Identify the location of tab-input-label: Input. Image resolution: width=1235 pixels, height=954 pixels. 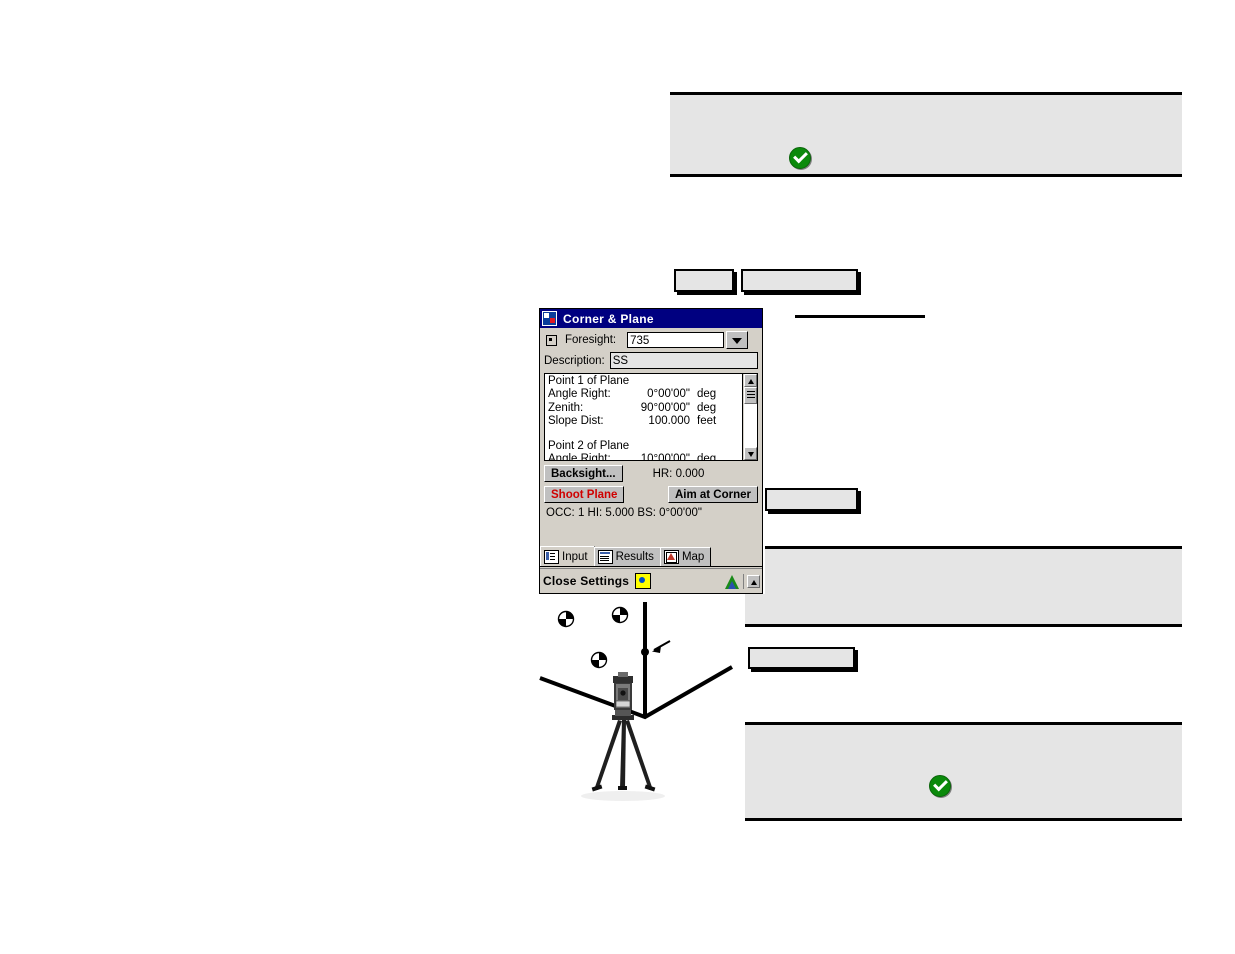
(575, 556).